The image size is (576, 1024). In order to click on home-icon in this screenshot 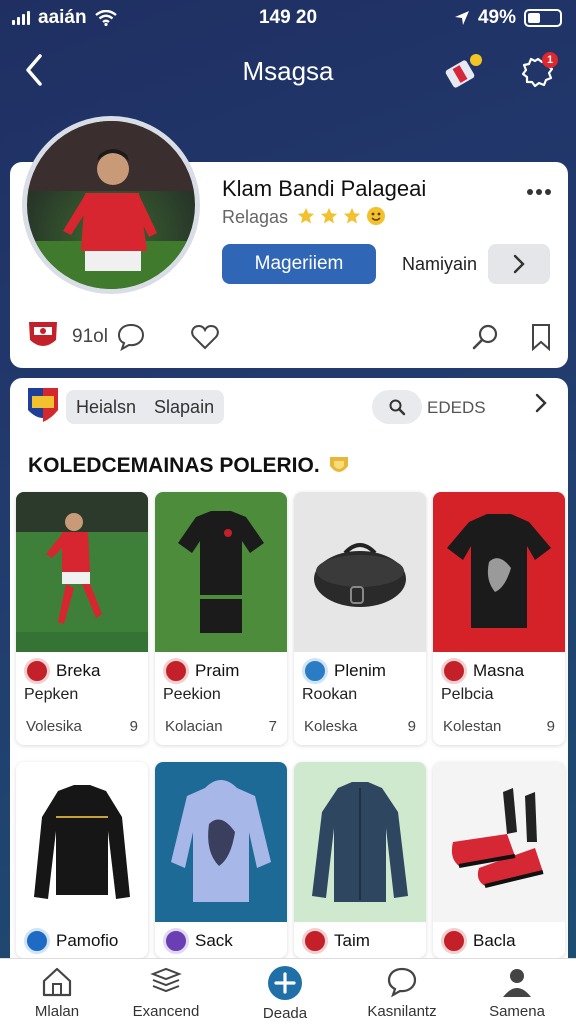, I will do `click(57, 982)`.